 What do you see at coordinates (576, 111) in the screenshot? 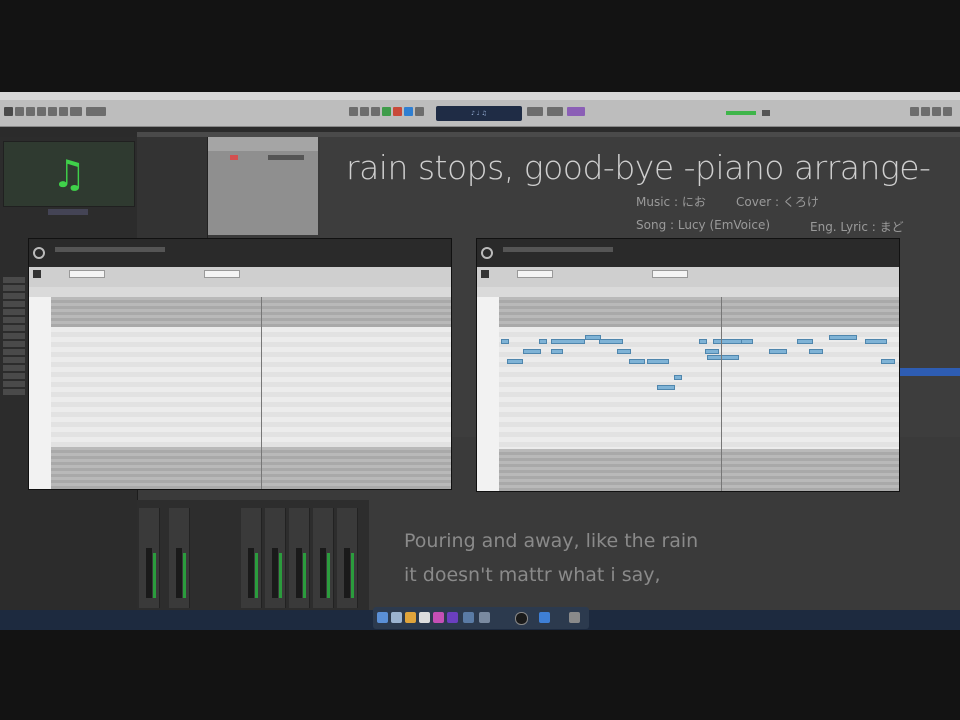
I see `count-in-button` at bounding box center [576, 111].